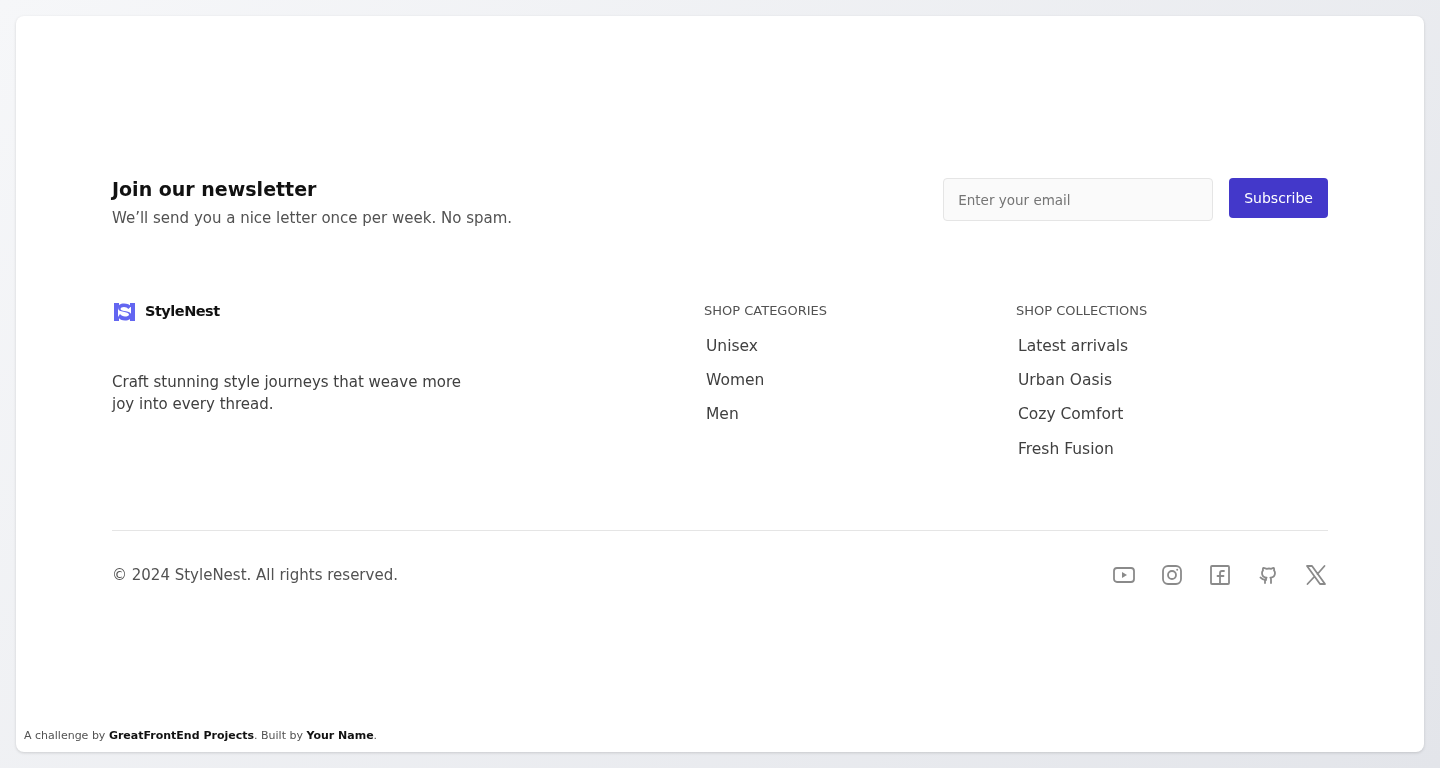 Image resolution: width=1440 pixels, height=768 pixels. Describe the element at coordinates (340, 735) in the screenshot. I see `attribution-link: Your Name` at that location.